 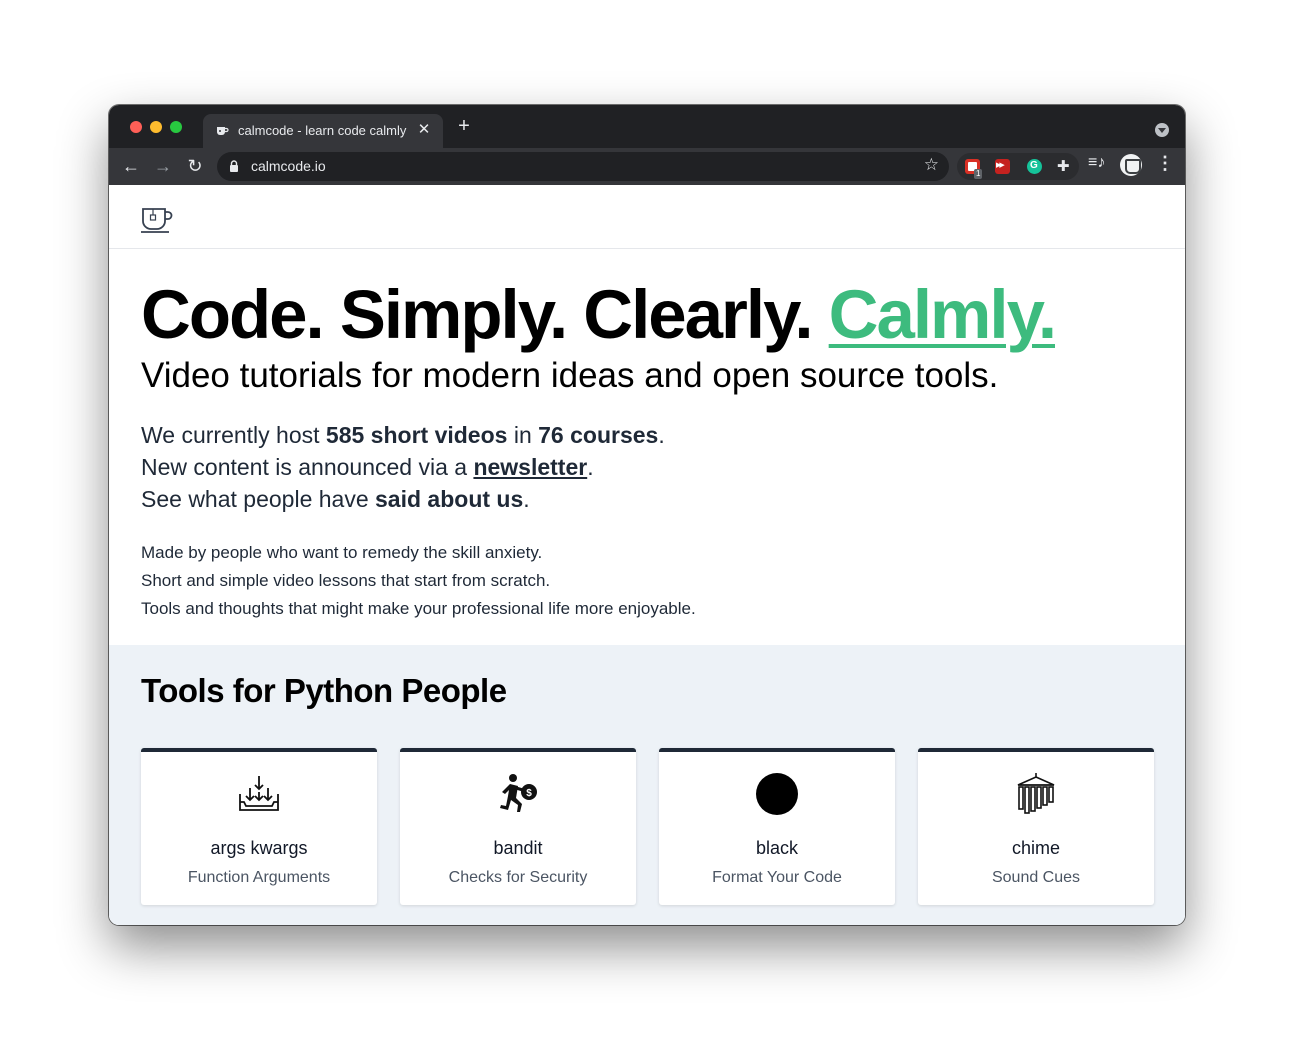 I want to click on hero-title: Code. Simply. Clearly. Calmly., so click(x=599, y=315).